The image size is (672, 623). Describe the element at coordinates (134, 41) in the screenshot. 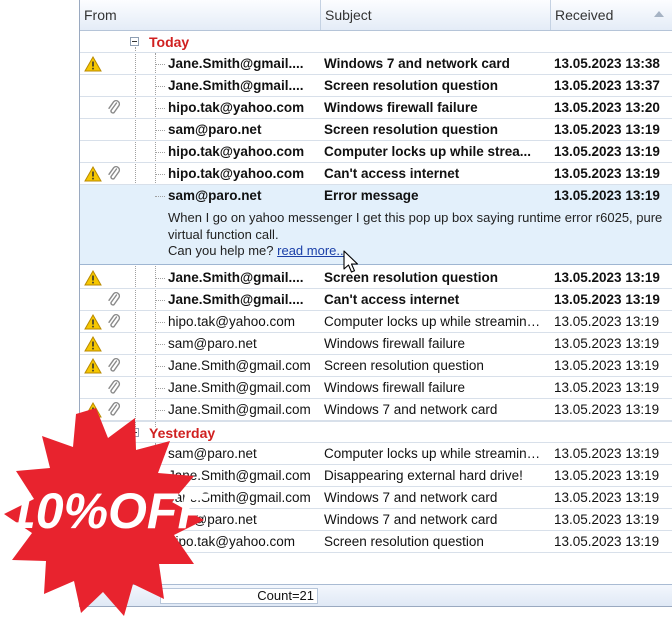

I see `collapse-icon` at that location.